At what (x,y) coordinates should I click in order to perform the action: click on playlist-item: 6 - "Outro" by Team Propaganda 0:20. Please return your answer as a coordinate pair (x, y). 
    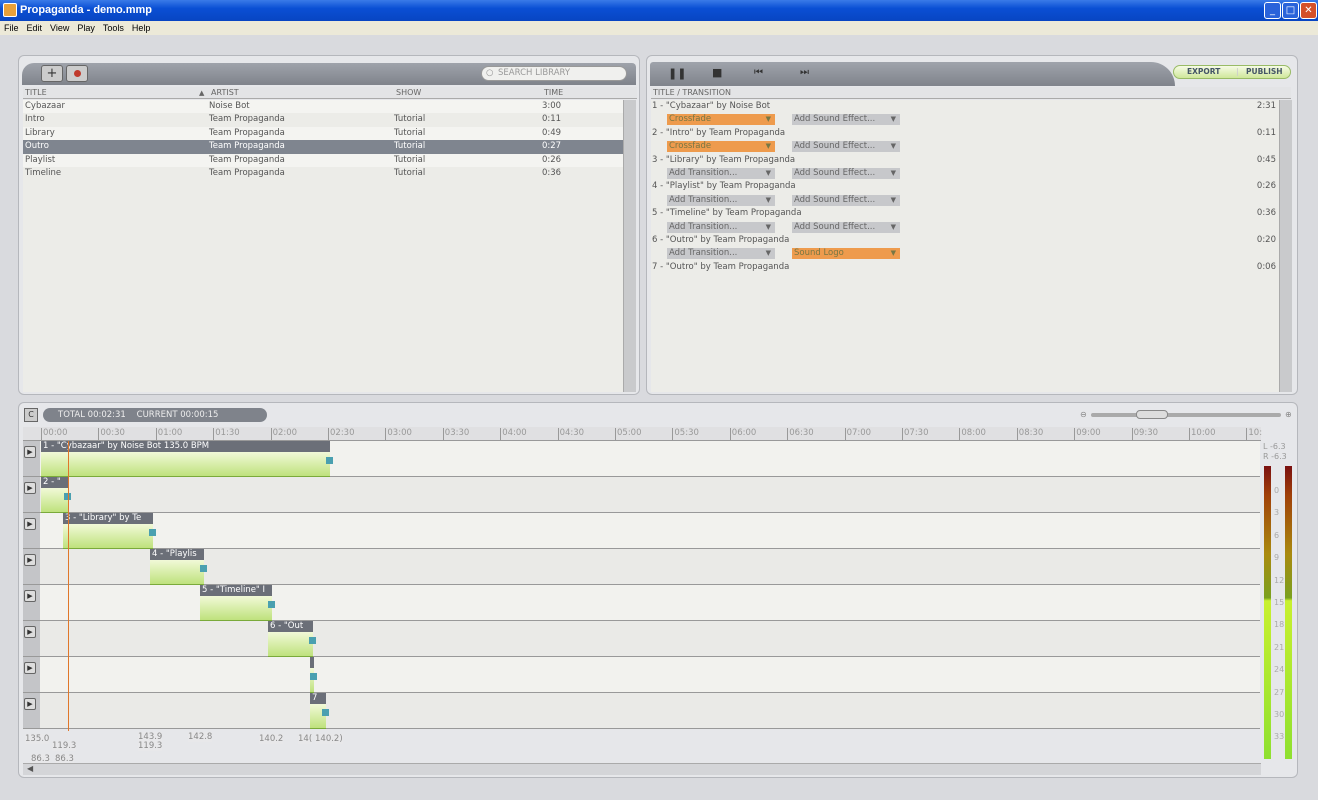
    Looking at the image, I should click on (965, 240).